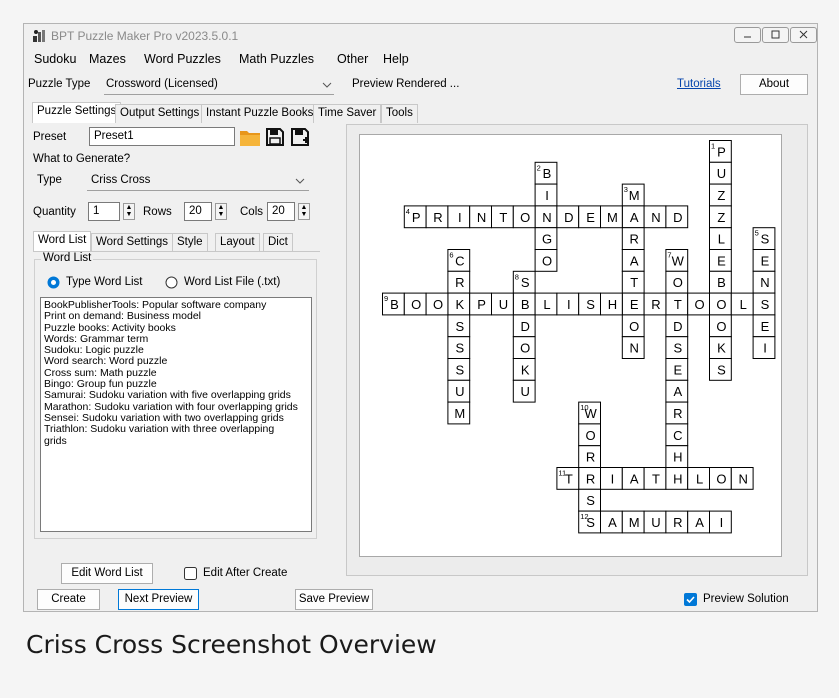 This screenshot has width=839, height=698. Describe the element at coordinates (690, 599) in the screenshot. I see `preview-solution-checkbox` at that location.